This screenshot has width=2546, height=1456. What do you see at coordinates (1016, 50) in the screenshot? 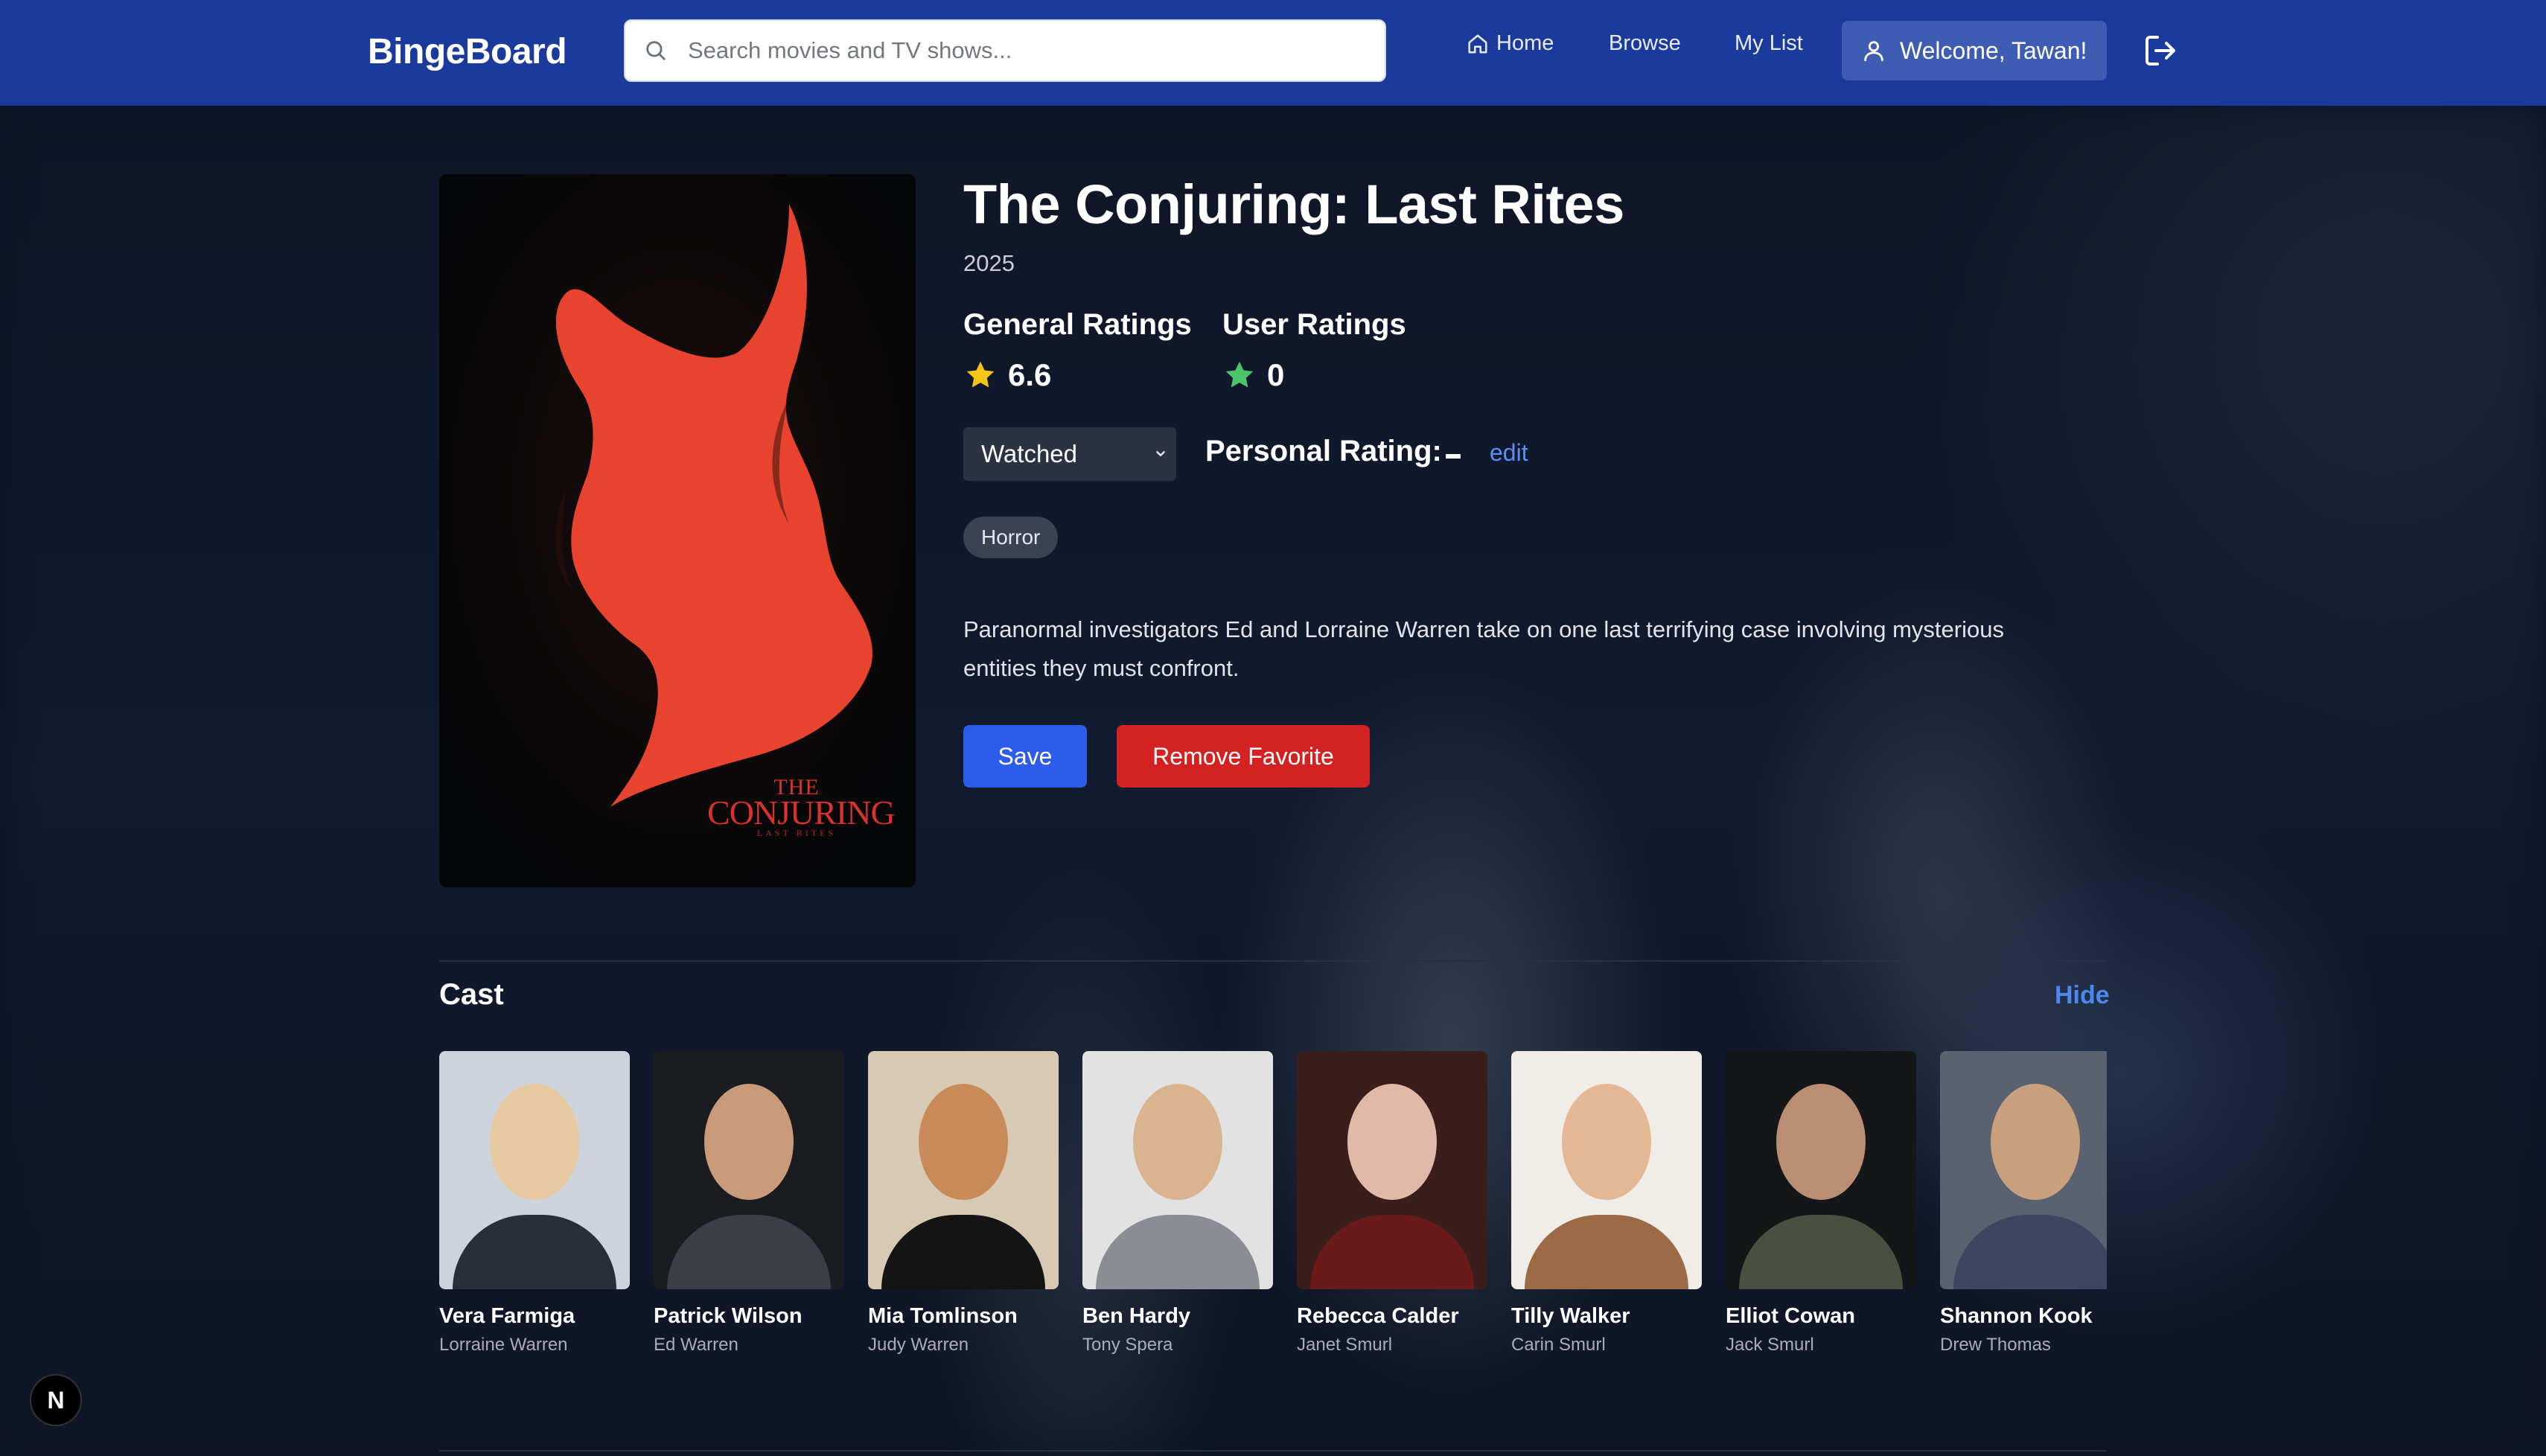
I see `search-input` at bounding box center [1016, 50].